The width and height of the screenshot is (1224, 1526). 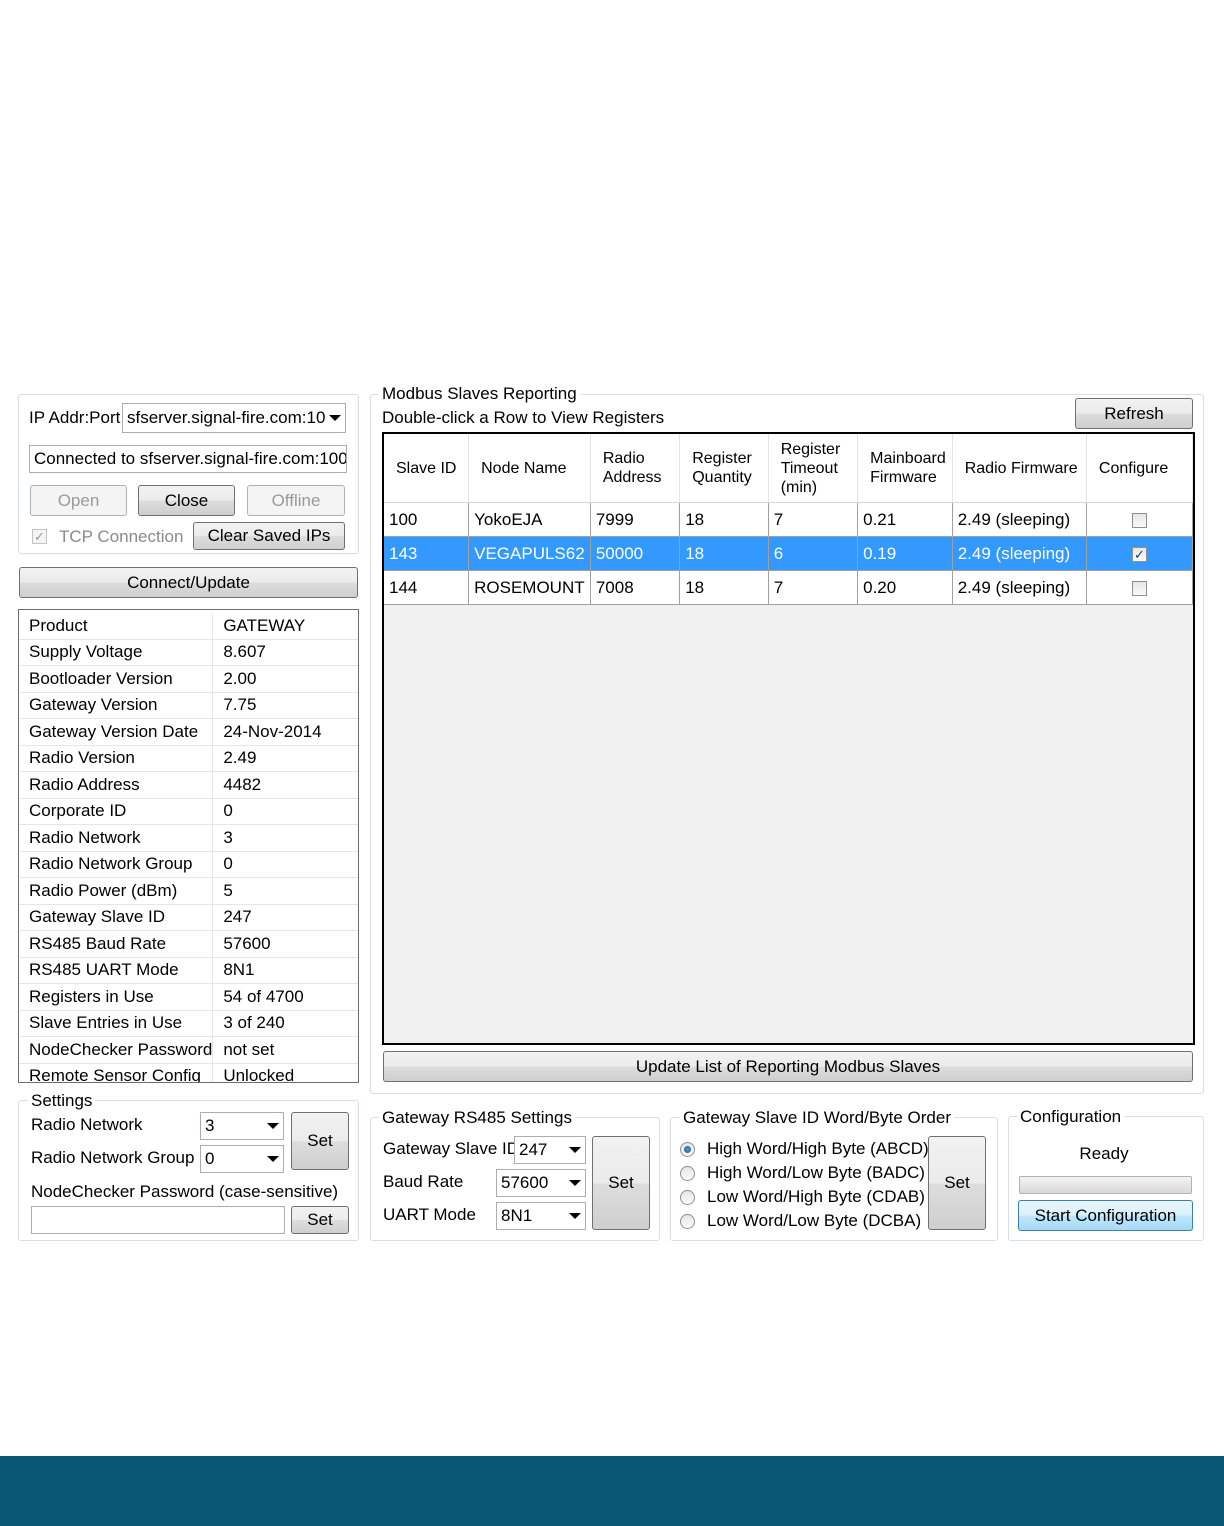 I want to click on info-value: not set, so click(x=285, y=1050).